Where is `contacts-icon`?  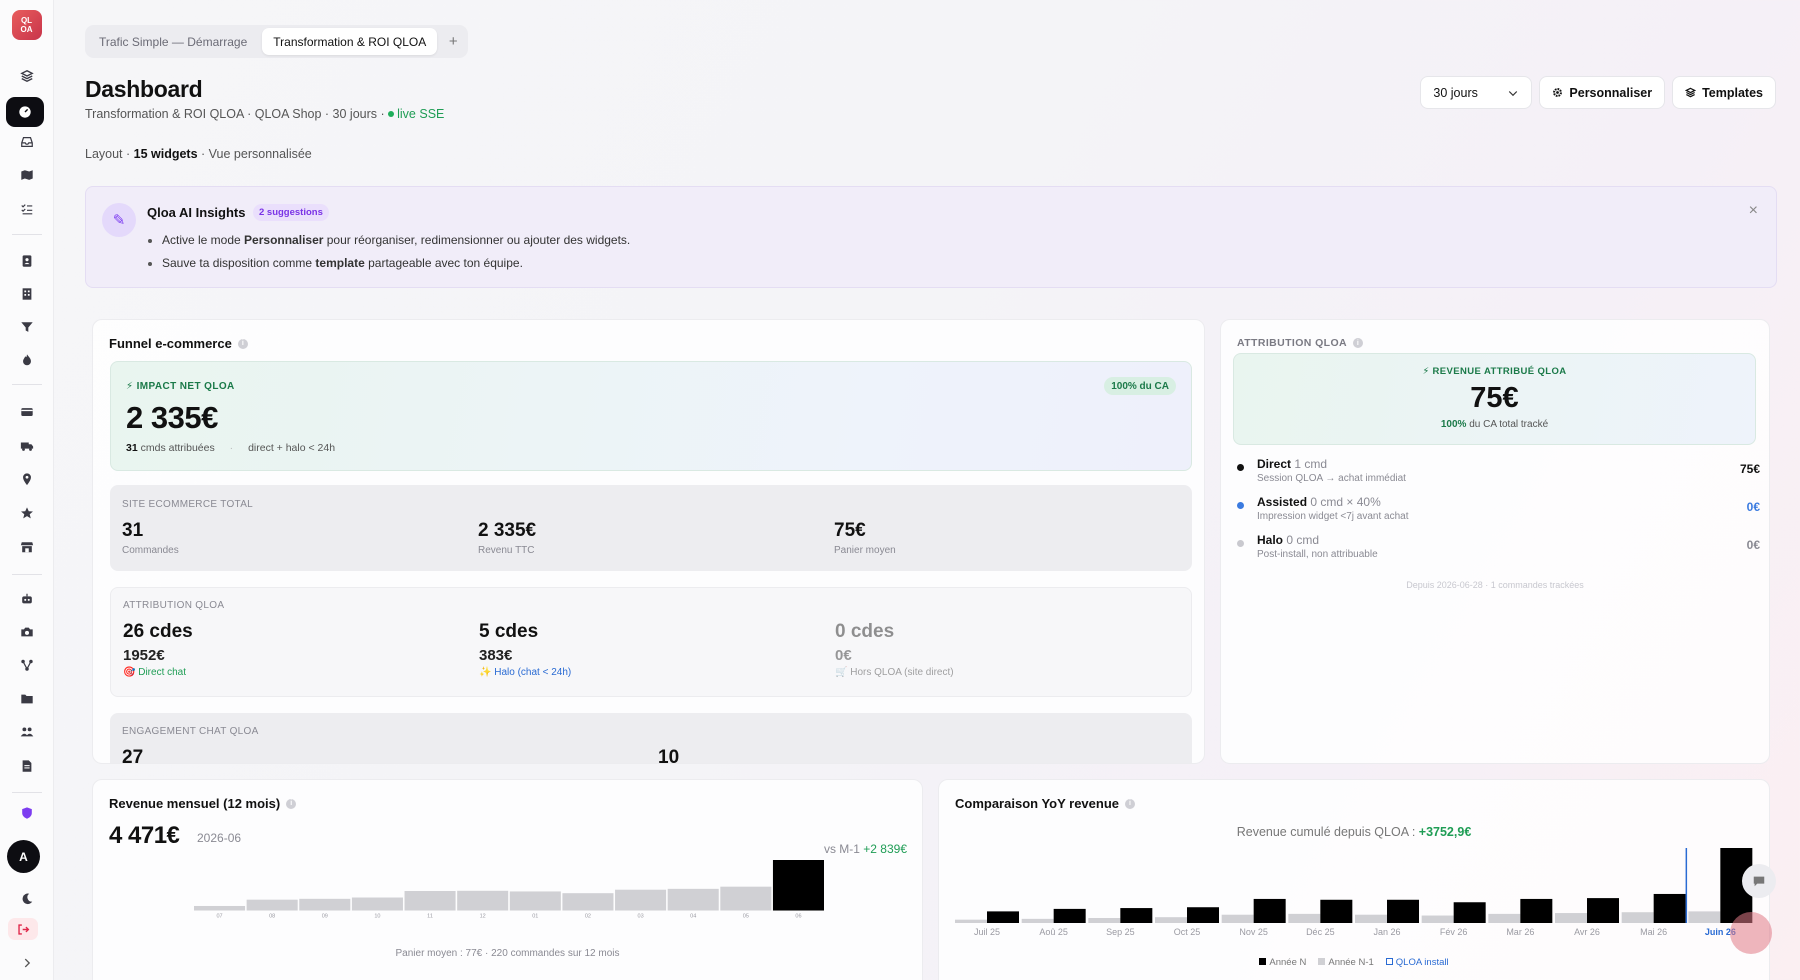
contacts-icon is located at coordinates (27, 261).